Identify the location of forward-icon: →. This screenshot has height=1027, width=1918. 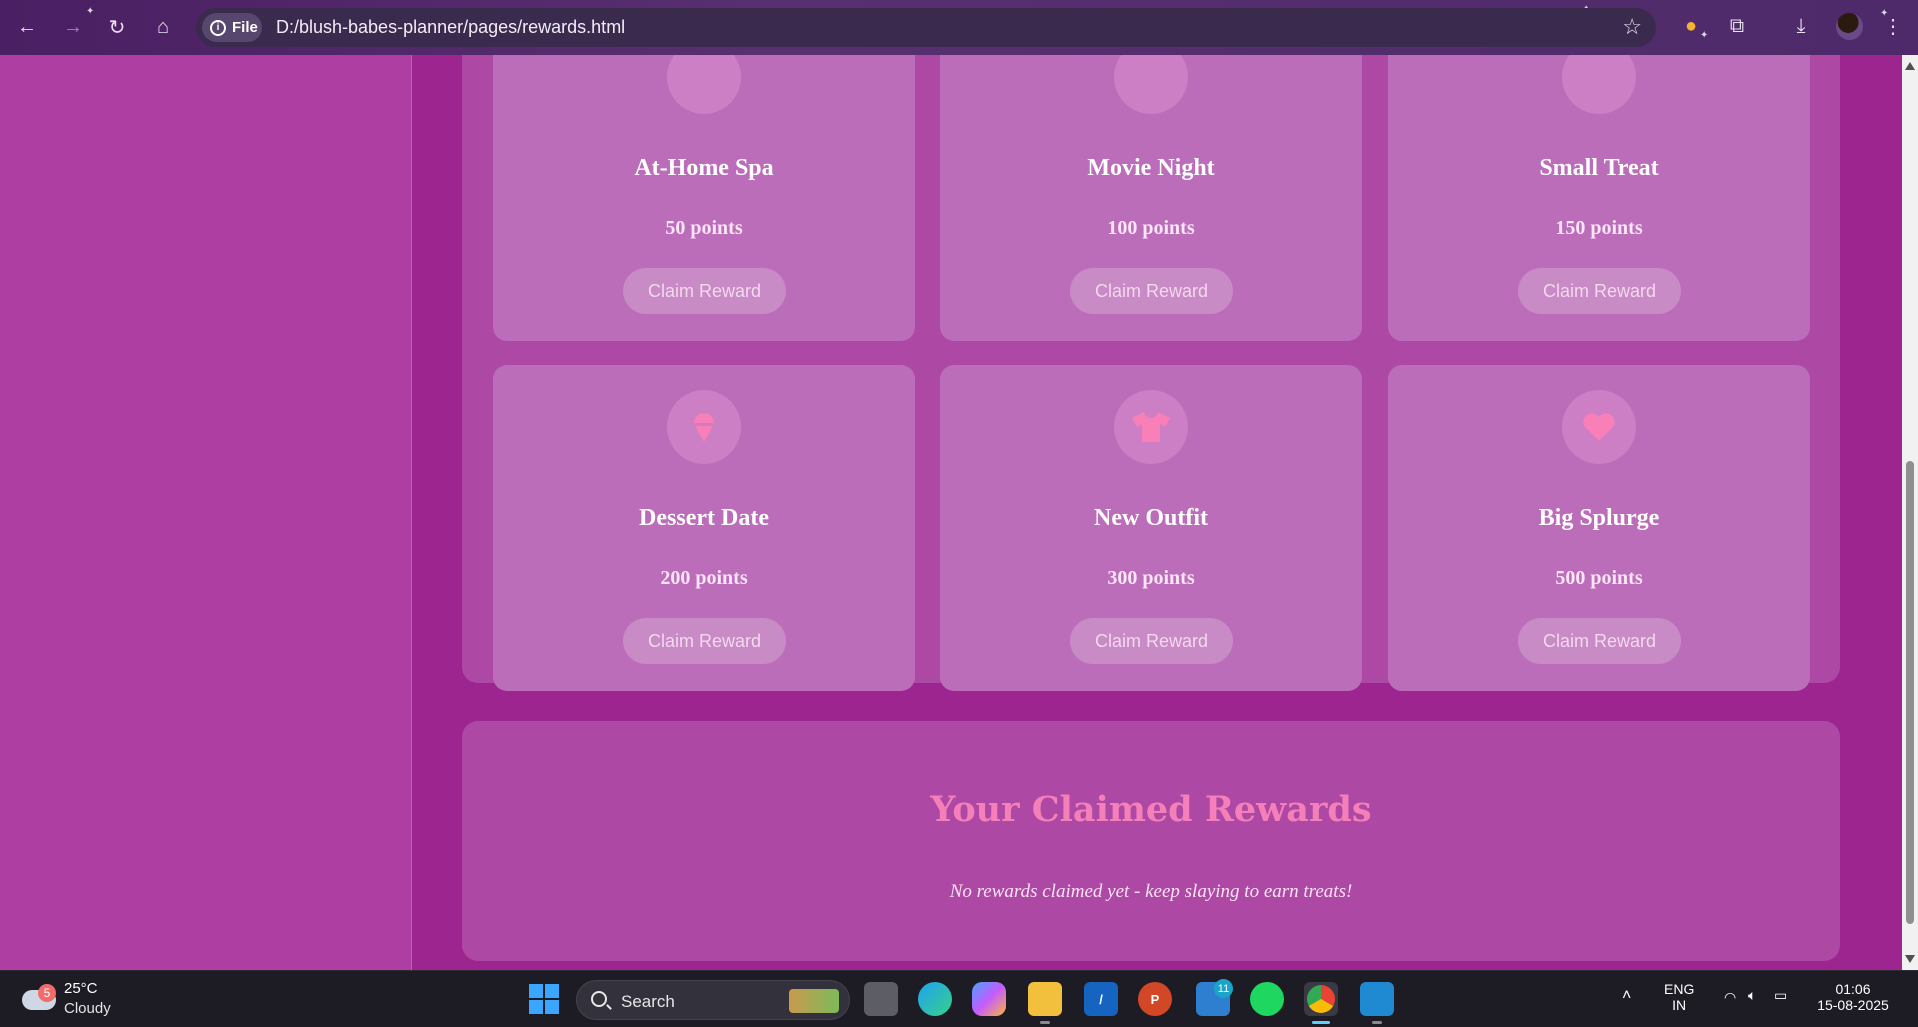
(73, 27).